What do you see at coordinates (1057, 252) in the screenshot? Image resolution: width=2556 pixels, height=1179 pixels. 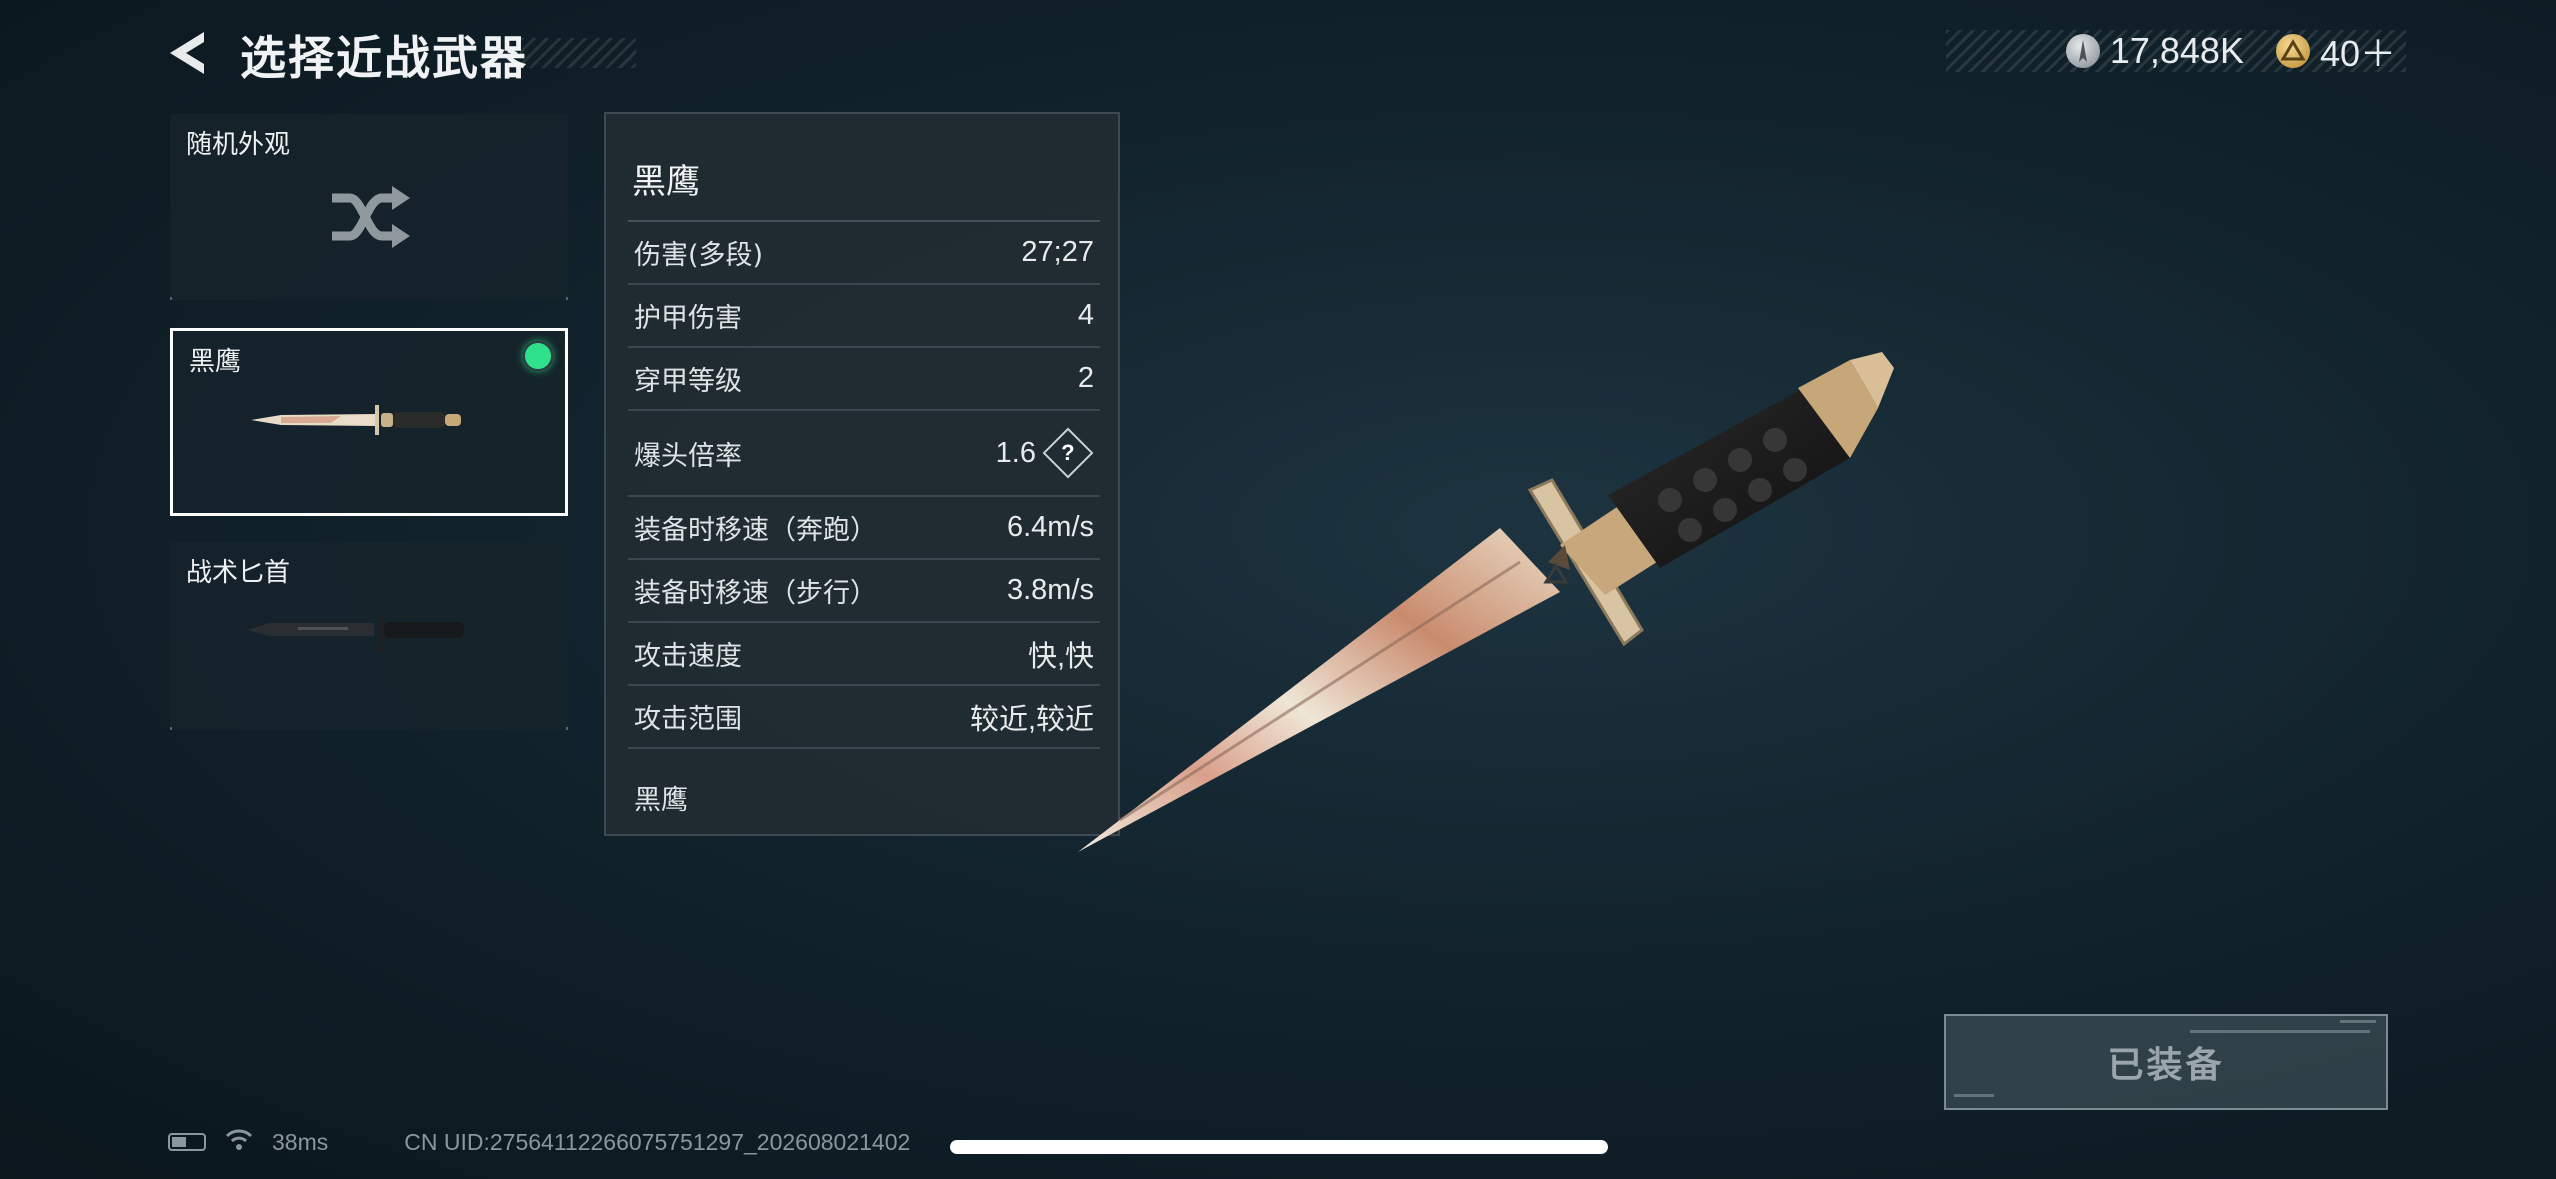 I see `stat-value: 27;27` at bounding box center [1057, 252].